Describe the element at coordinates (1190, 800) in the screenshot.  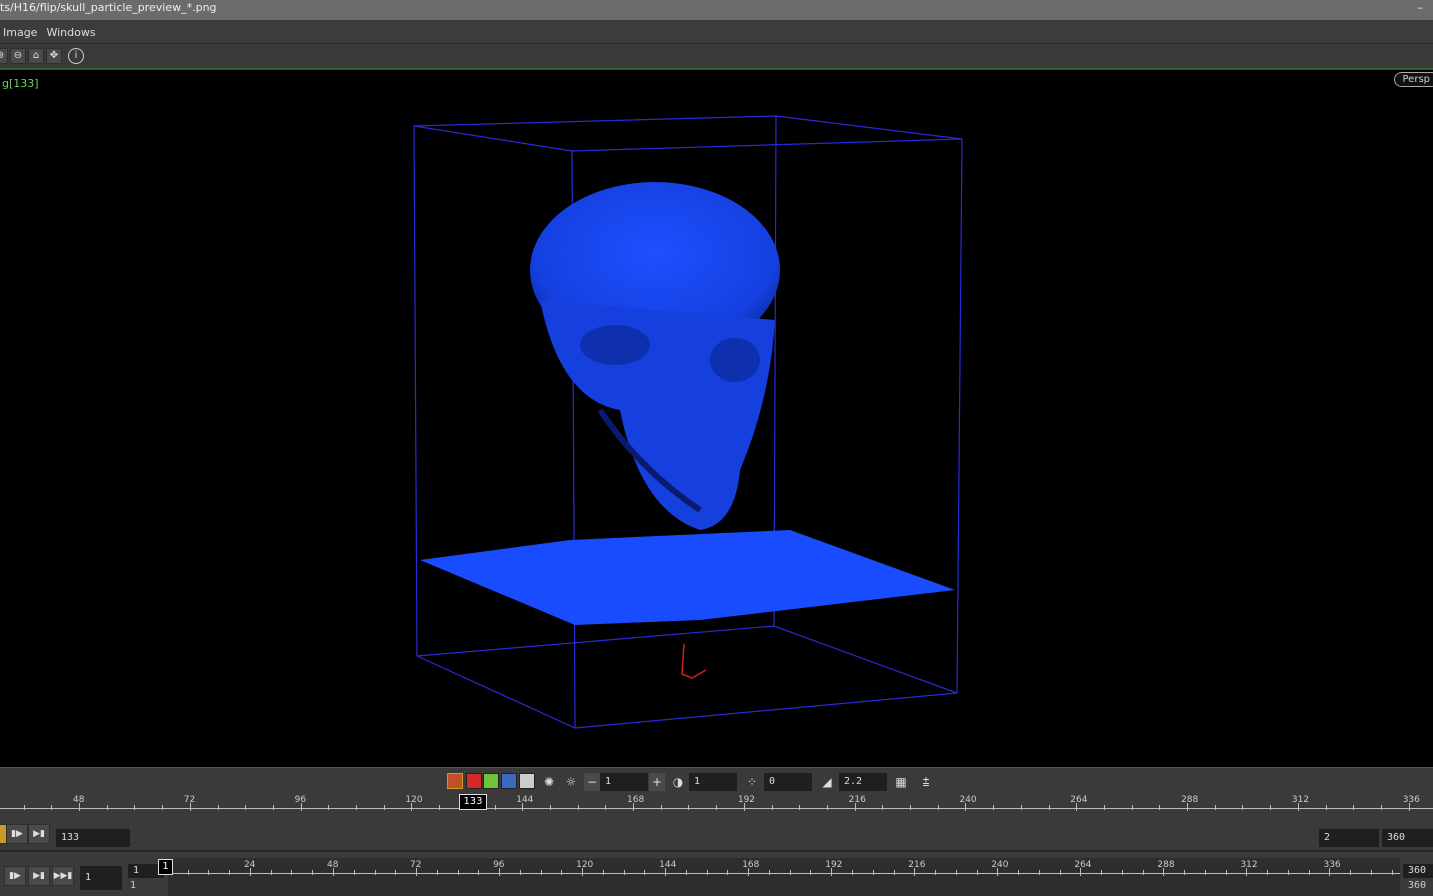
I see `timeline-tick-label: 288` at that location.